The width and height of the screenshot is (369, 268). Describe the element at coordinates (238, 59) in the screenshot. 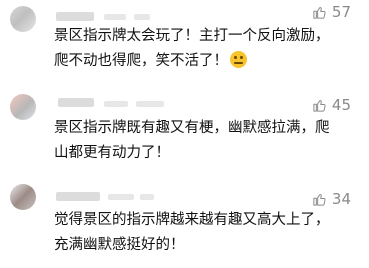

I see `laughing-face-emoji-icon` at that location.